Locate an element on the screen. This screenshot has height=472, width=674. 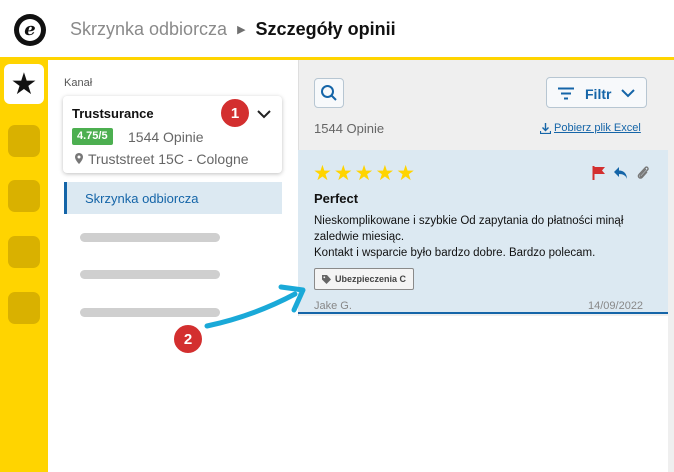
rail-reviews-button: ★ is located at coordinates (24, 84).